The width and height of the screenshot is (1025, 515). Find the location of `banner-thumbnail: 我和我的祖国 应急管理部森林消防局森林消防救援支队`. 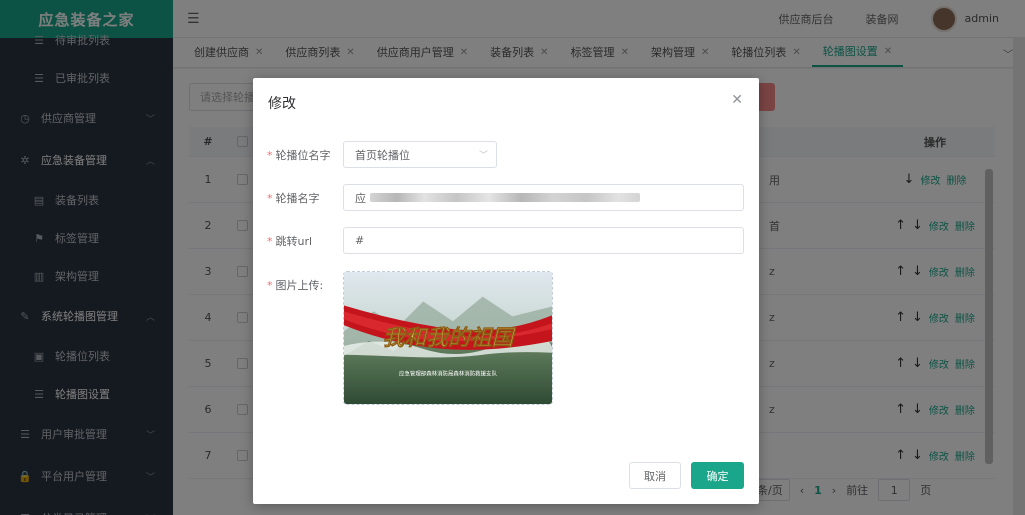

banner-thumbnail: 我和我的祖国 应急管理部森林消防局森林消防救援支队 is located at coordinates (448, 338).